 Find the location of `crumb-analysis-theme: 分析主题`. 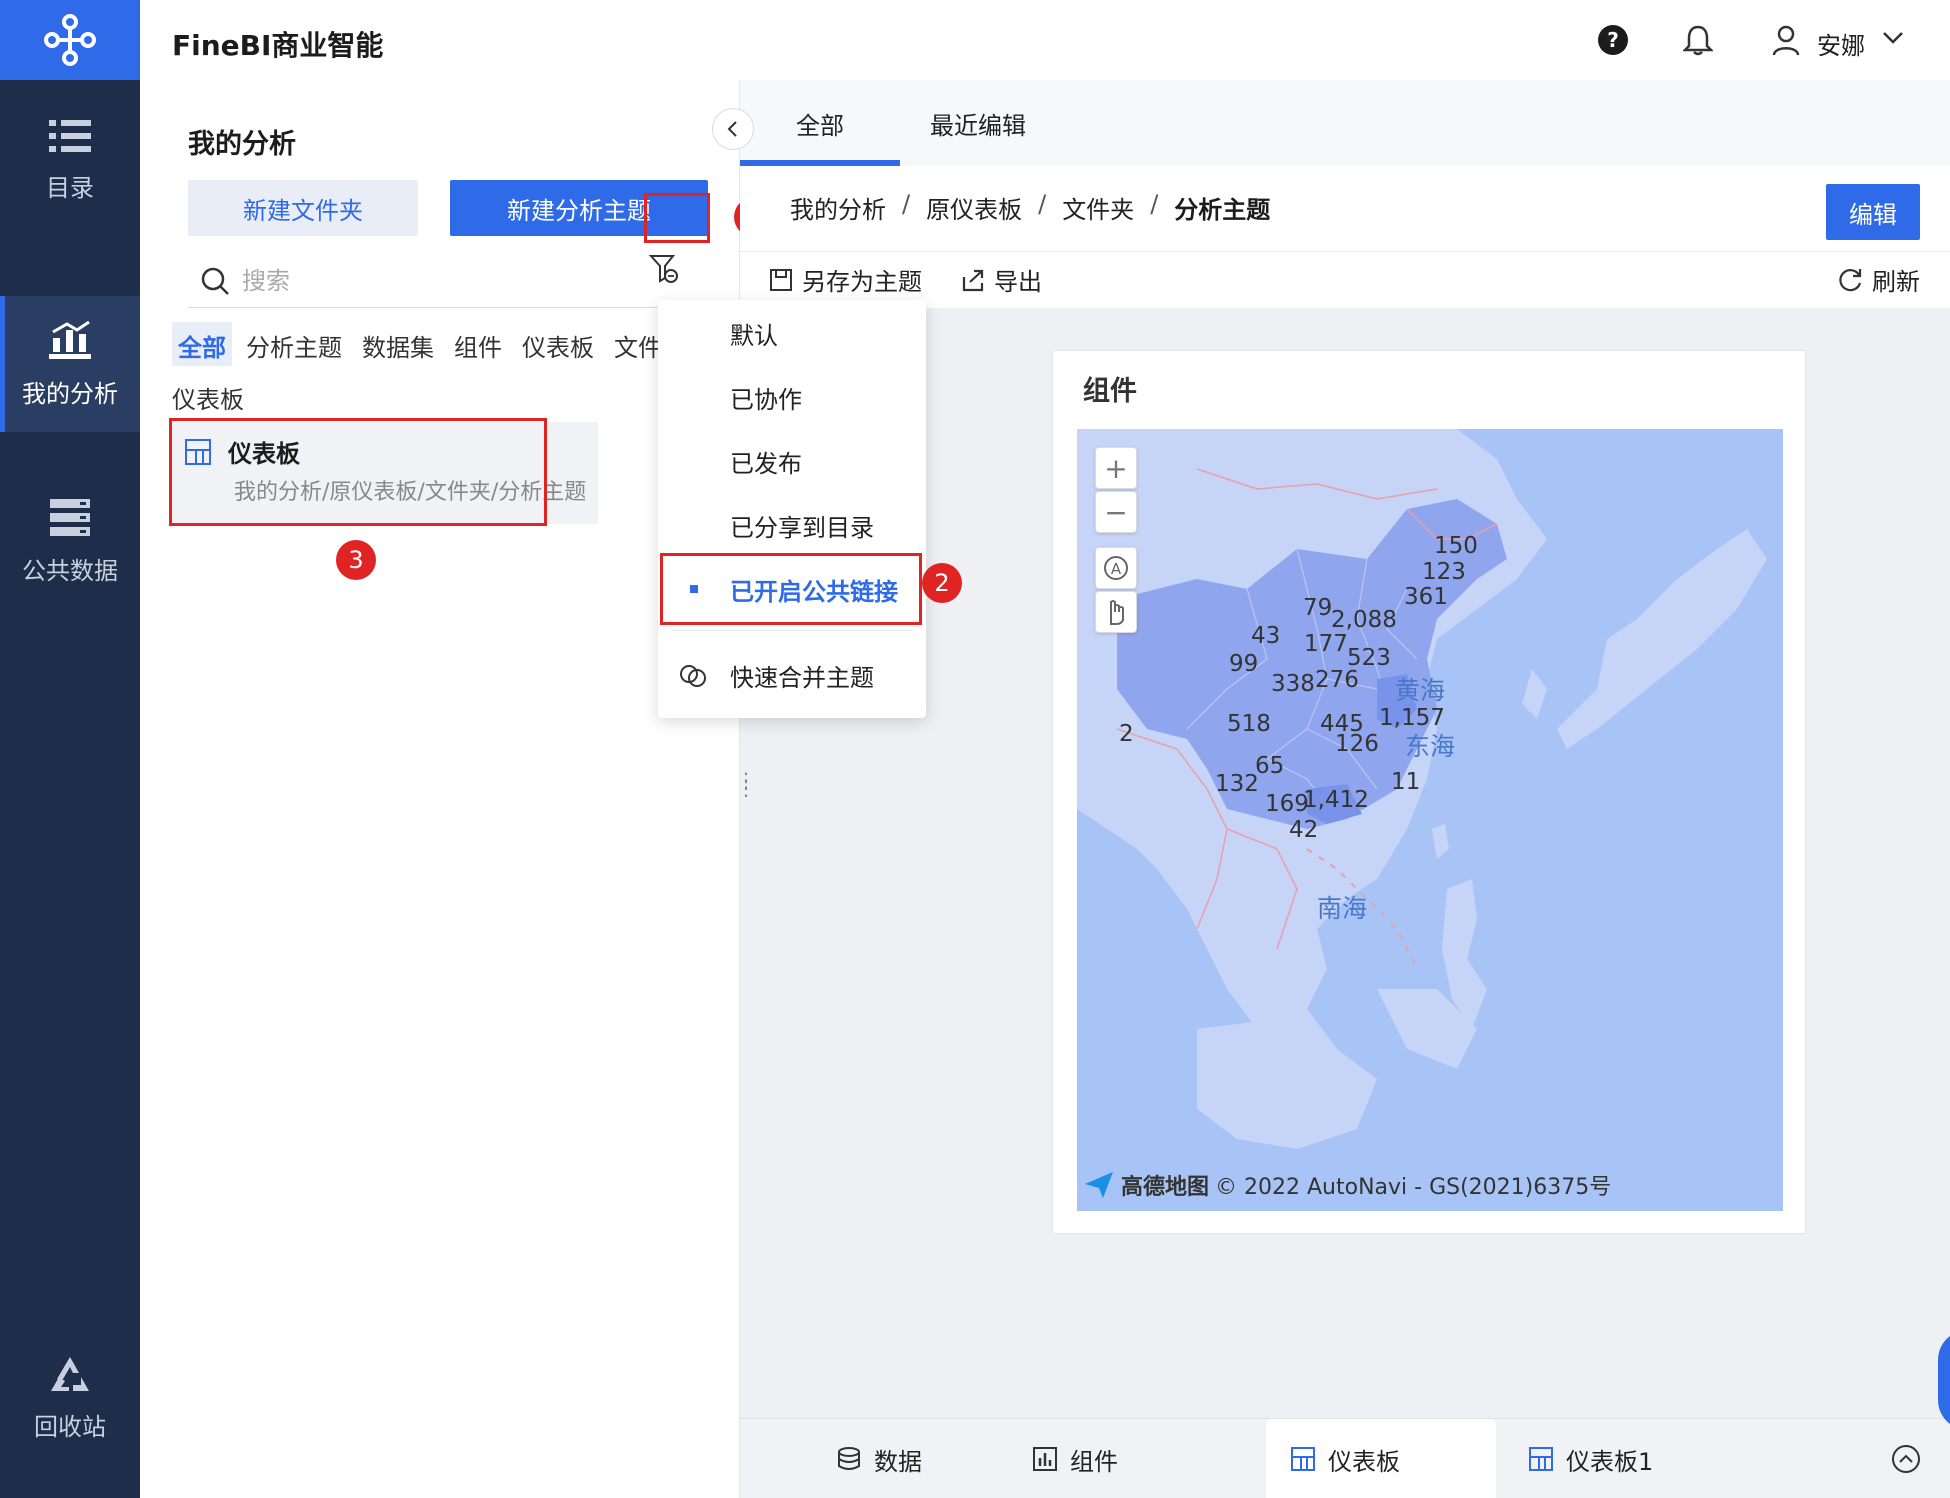

crumb-analysis-theme: 分析主题 is located at coordinates (1222, 210).